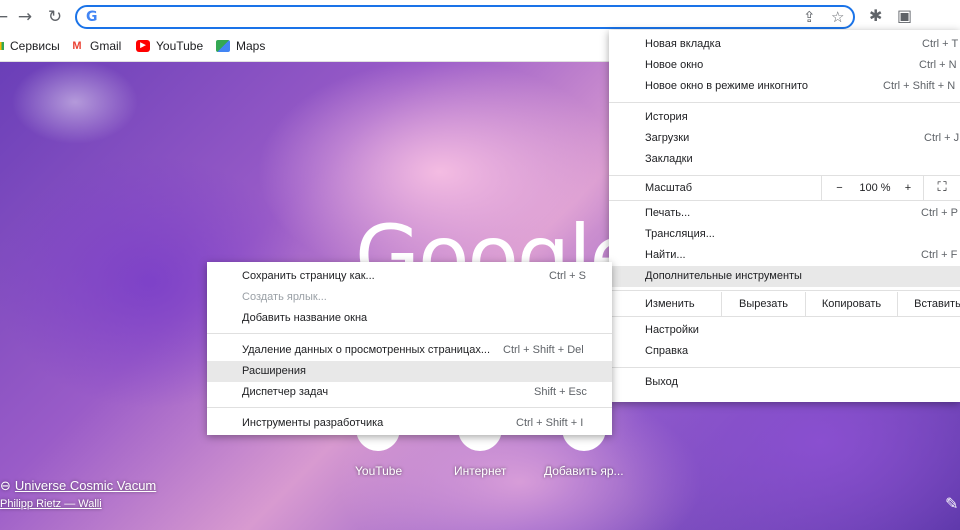 This screenshot has height=530, width=960. What do you see at coordinates (409, 318) in the screenshot?
I see `submenu-item-name-window: Добавить название окна` at bounding box center [409, 318].